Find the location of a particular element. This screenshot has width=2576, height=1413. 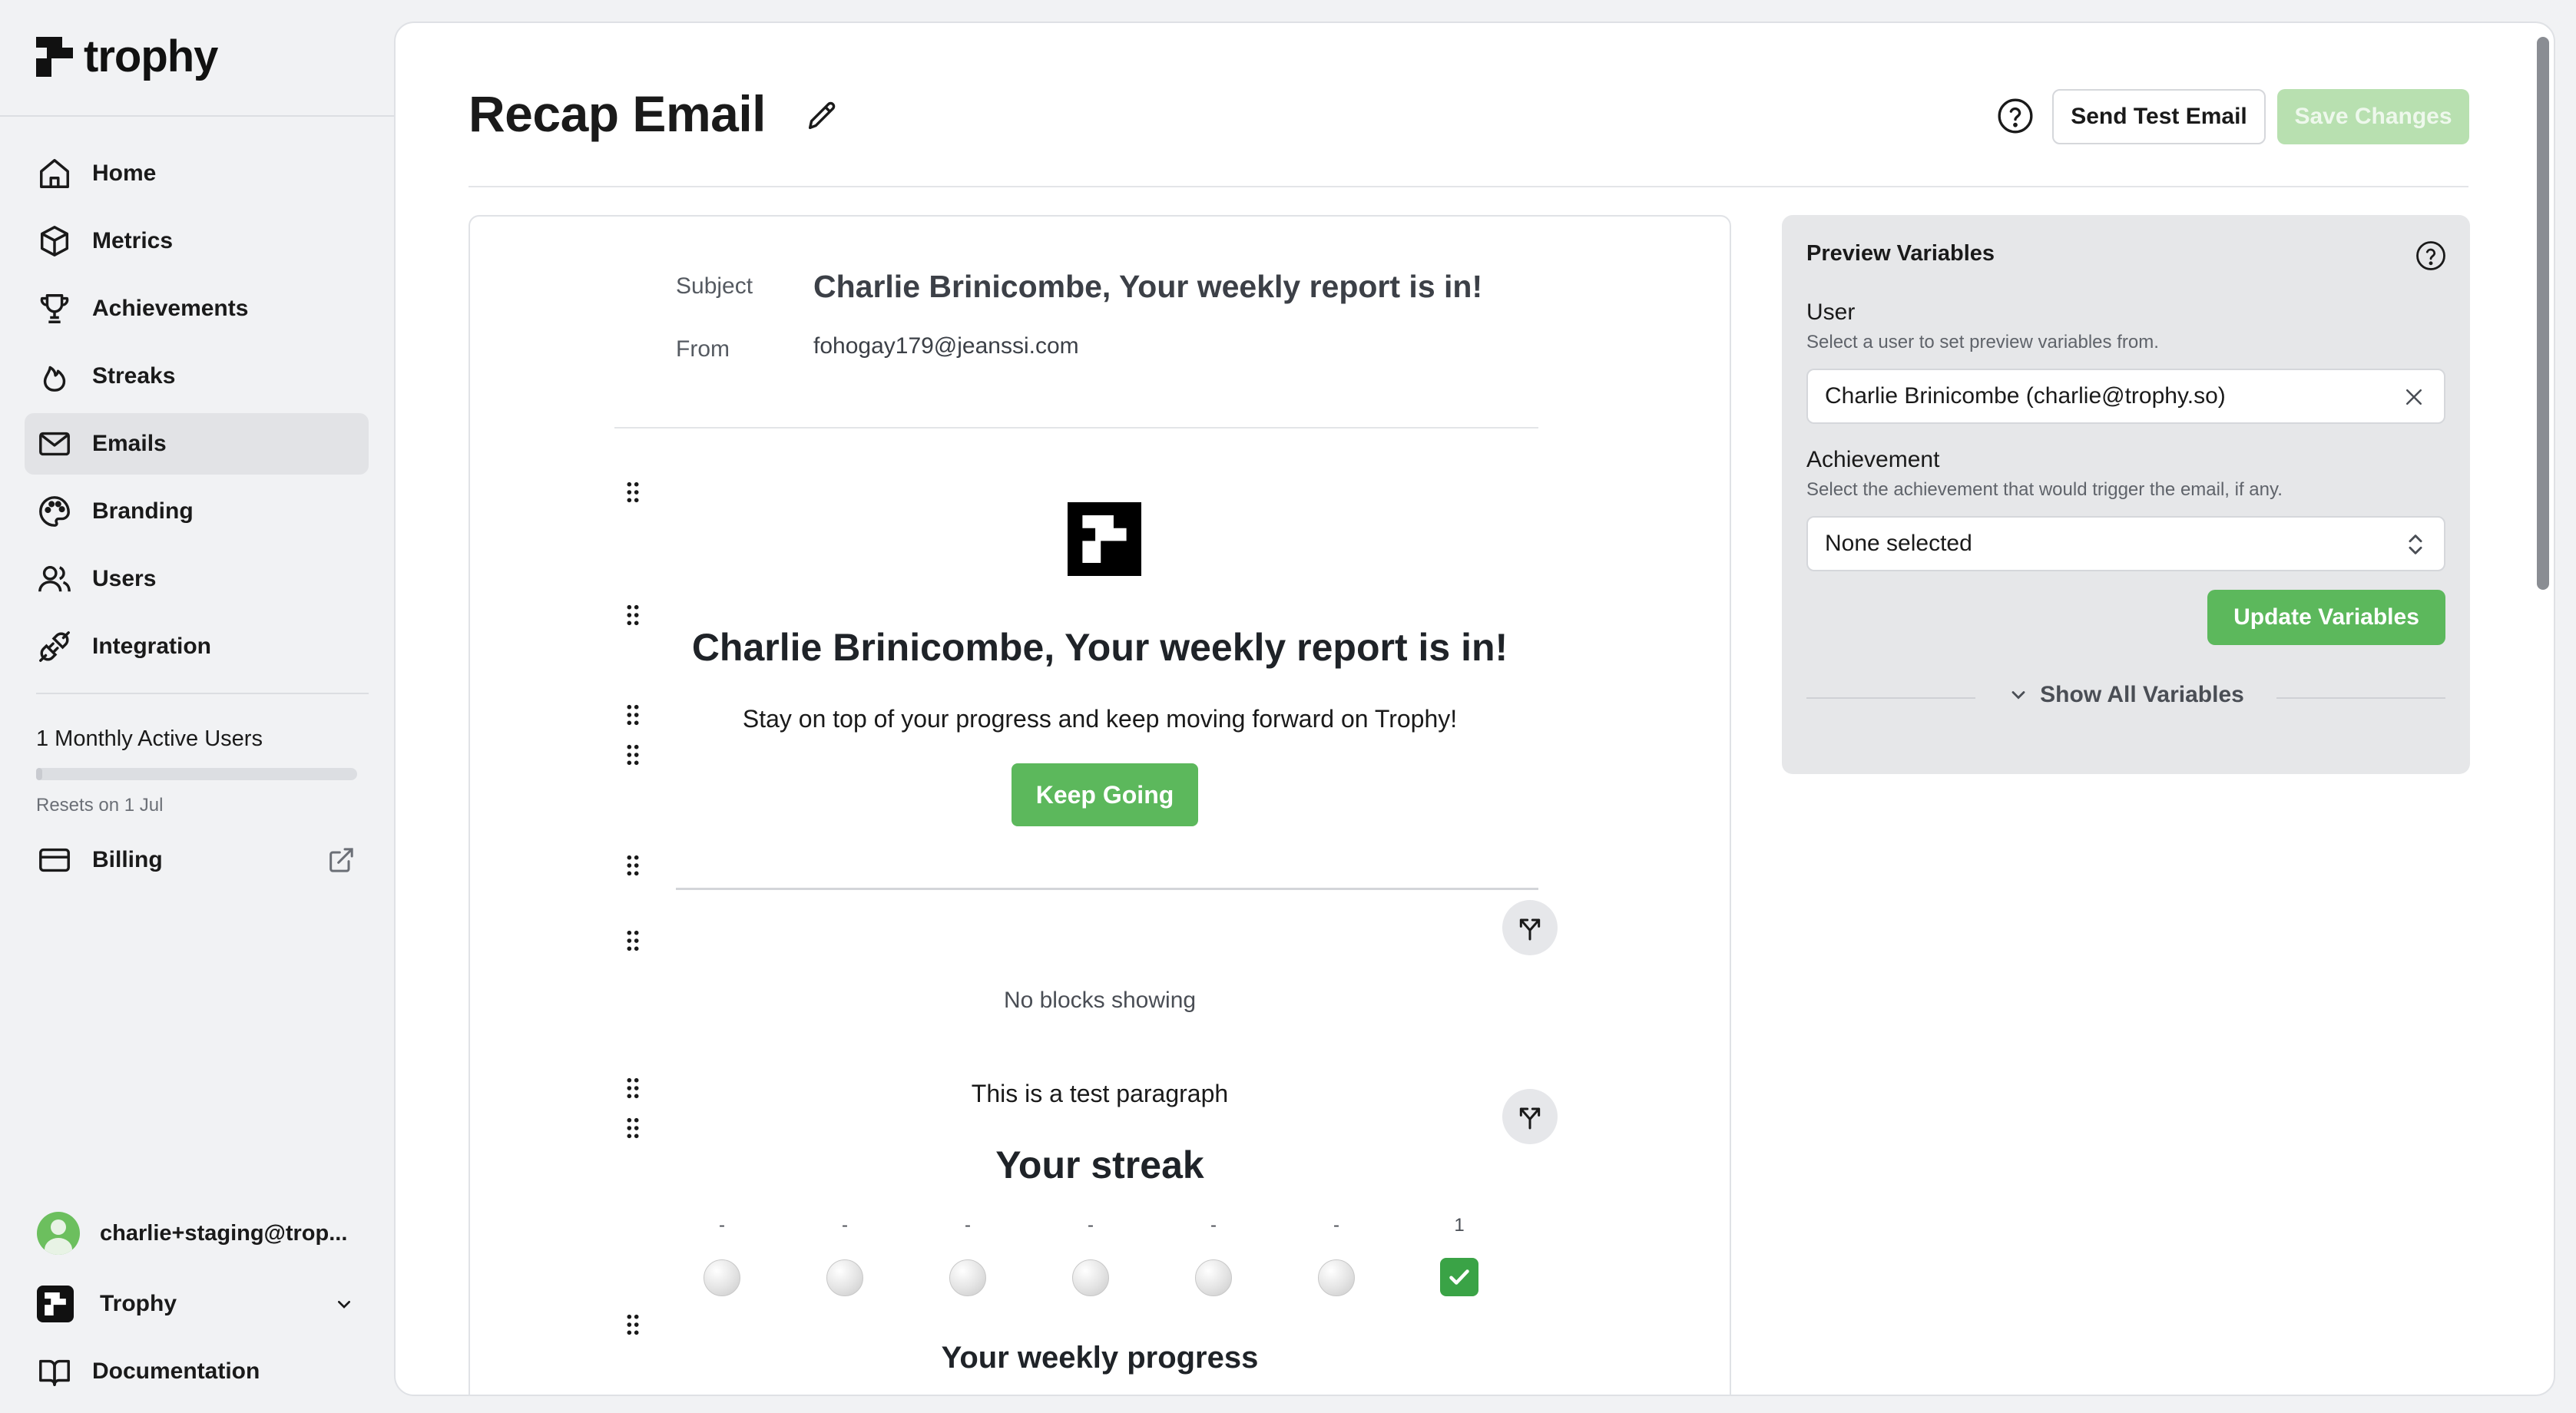

sidebar-nav: Home Metrics Achievements Streaks Emails is located at coordinates (197, 413).